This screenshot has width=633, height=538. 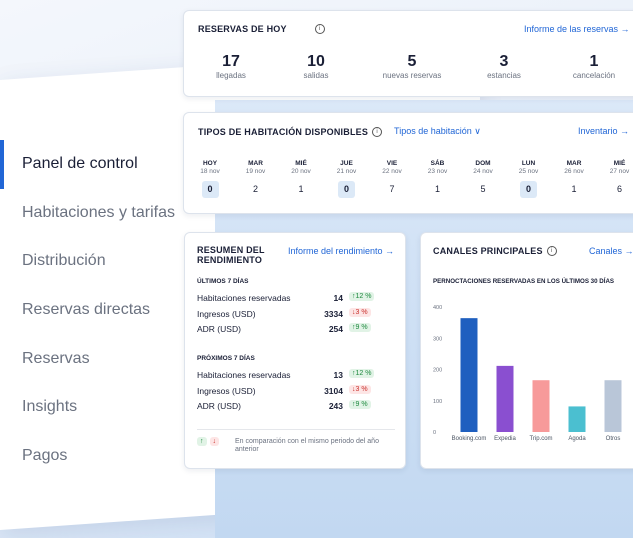 I want to click on metric-row: Ingresos (USD) 3334 ↓3 %, so click(x=296, y=315).